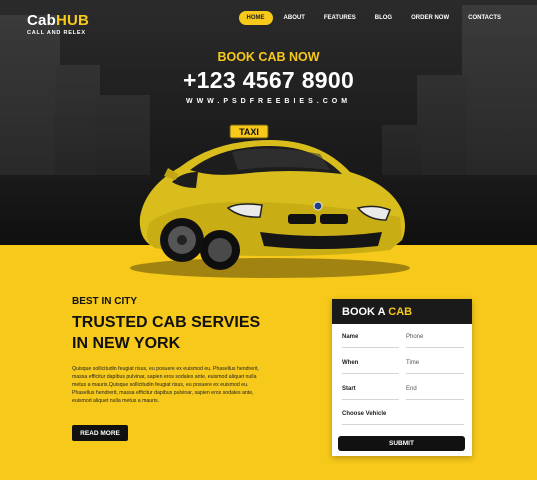 The height and width of the screenshot is (480, 537). I want to click on booking-title: BOOK A CAB, so click(402, 311).